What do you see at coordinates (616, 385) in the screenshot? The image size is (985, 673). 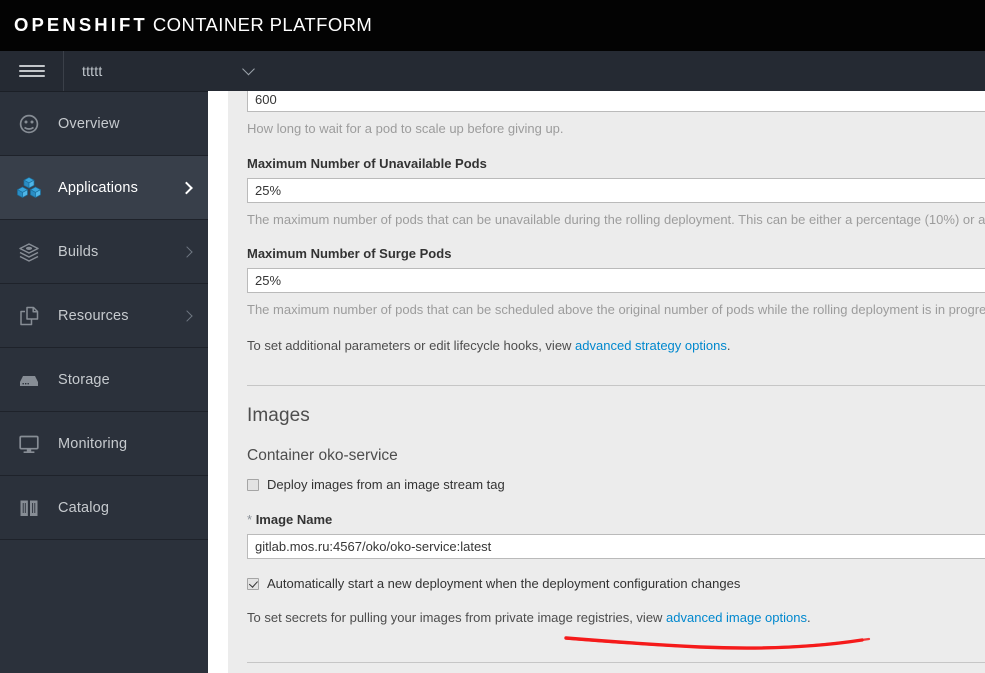 I see `section-divider` at bounding box center [616, 385].